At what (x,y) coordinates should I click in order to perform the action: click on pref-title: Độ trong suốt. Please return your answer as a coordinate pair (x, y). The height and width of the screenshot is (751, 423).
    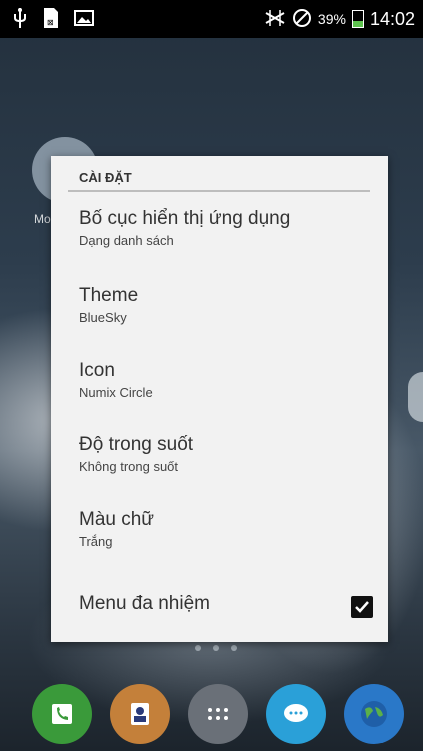
    Looking at the image, I should click on (136, 444).